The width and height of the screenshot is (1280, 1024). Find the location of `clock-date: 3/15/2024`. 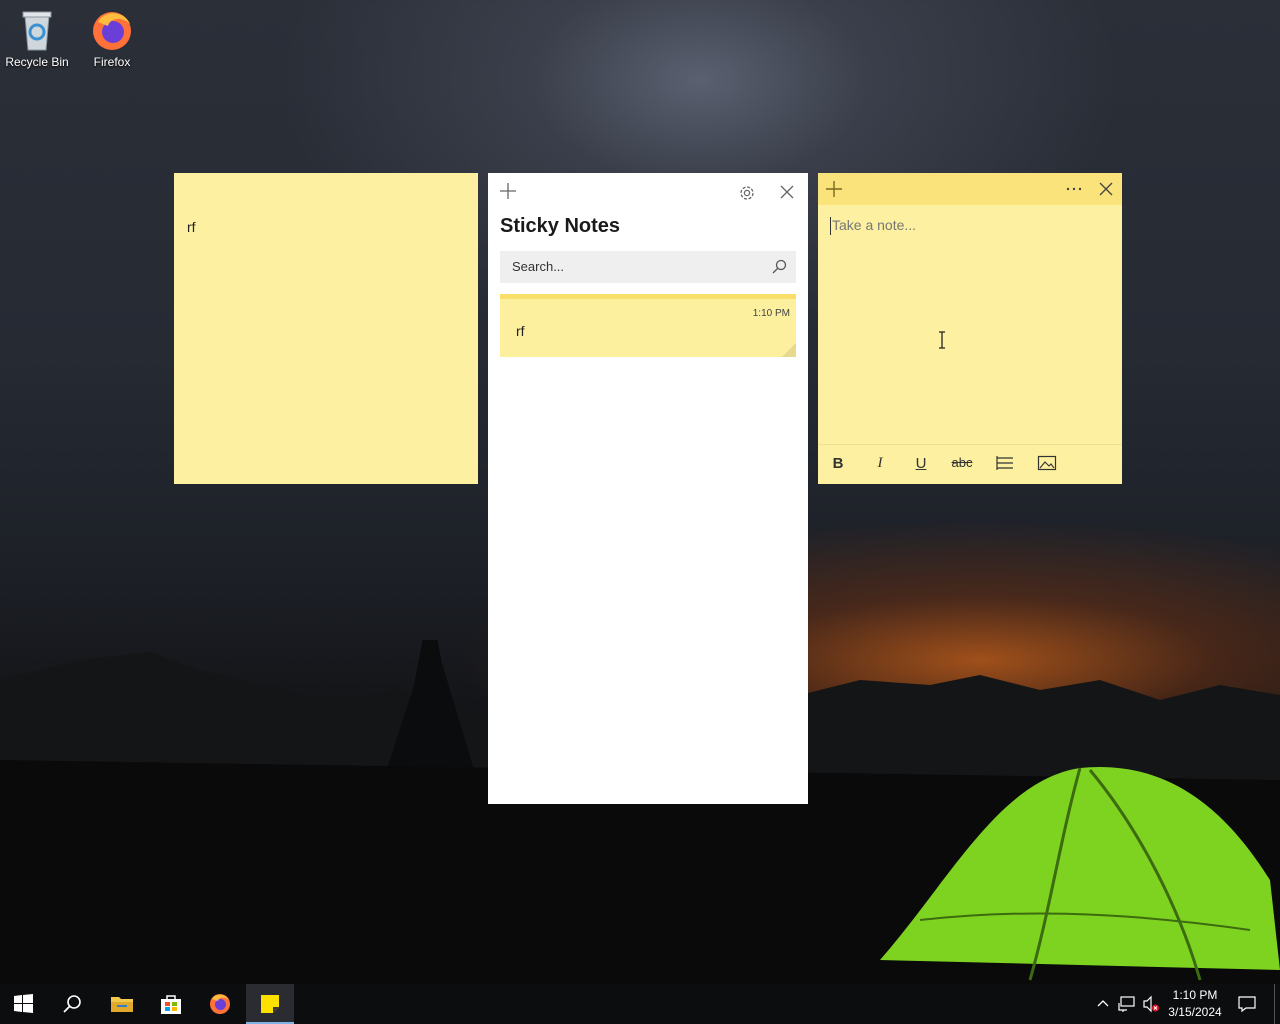

clock-date: 3/15/2024 is located at coordinates (1195, 1012).